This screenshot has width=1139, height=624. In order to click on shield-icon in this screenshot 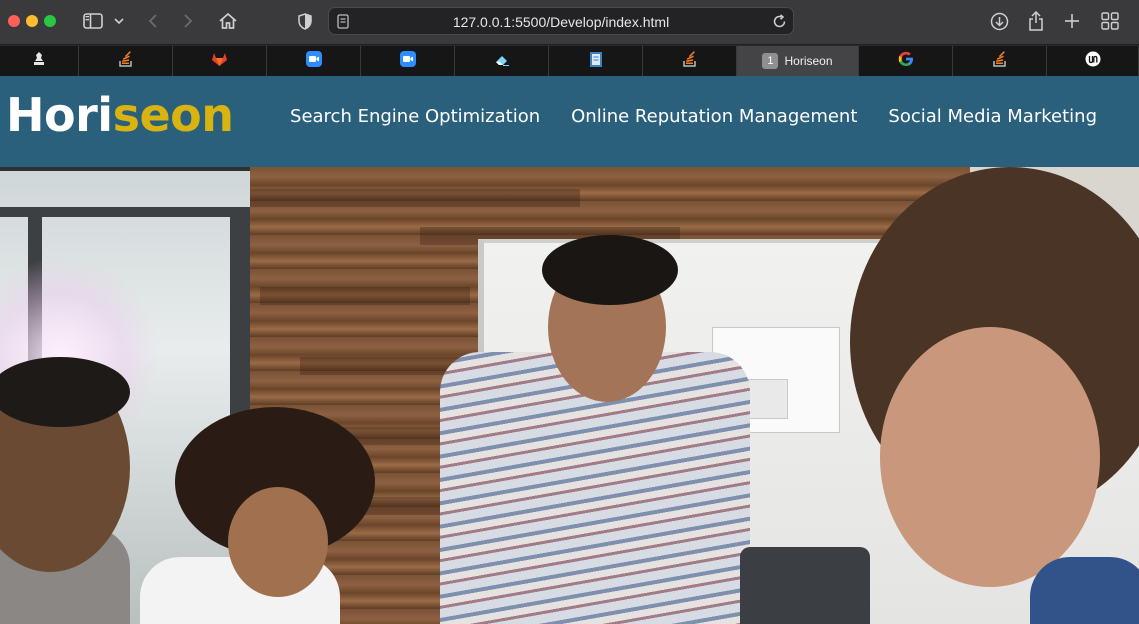, I will do `click(305, 21)`.